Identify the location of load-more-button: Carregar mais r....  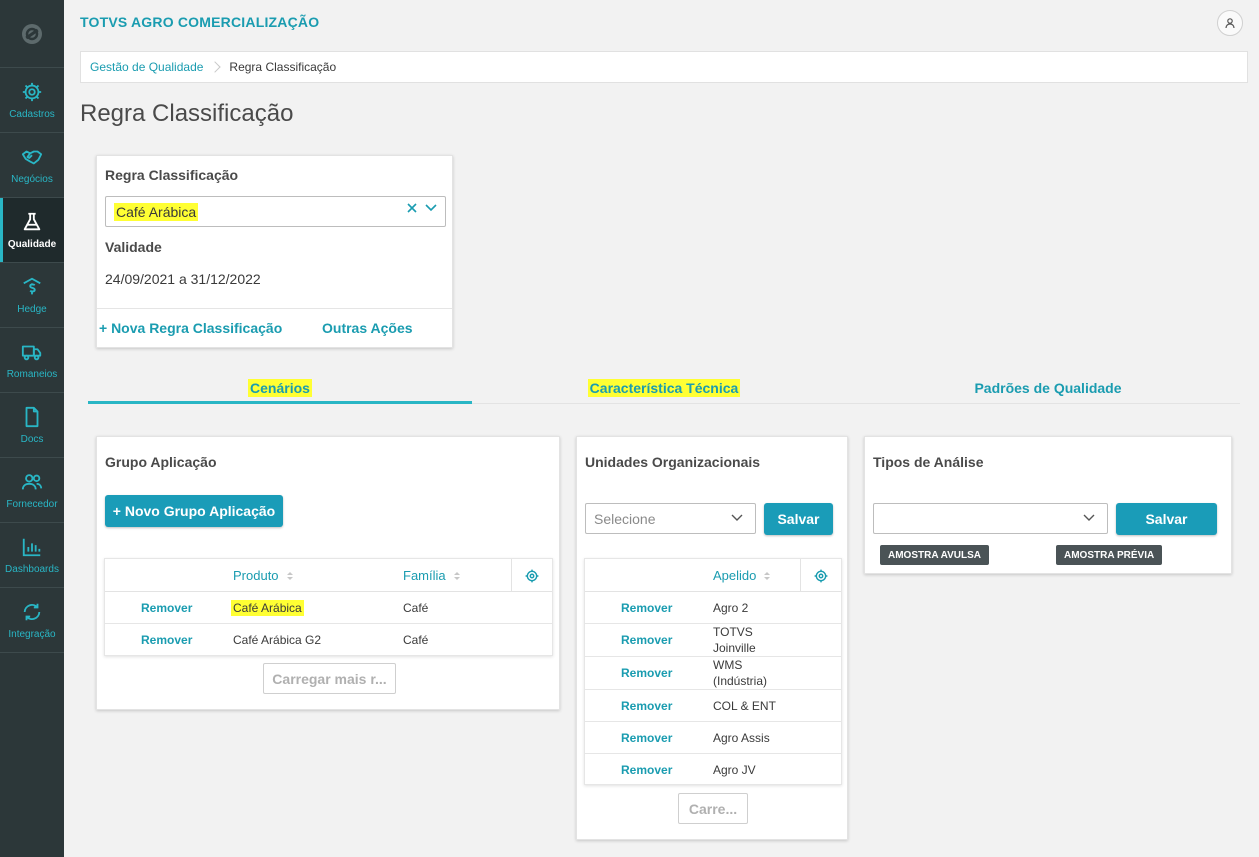
(329, 678).